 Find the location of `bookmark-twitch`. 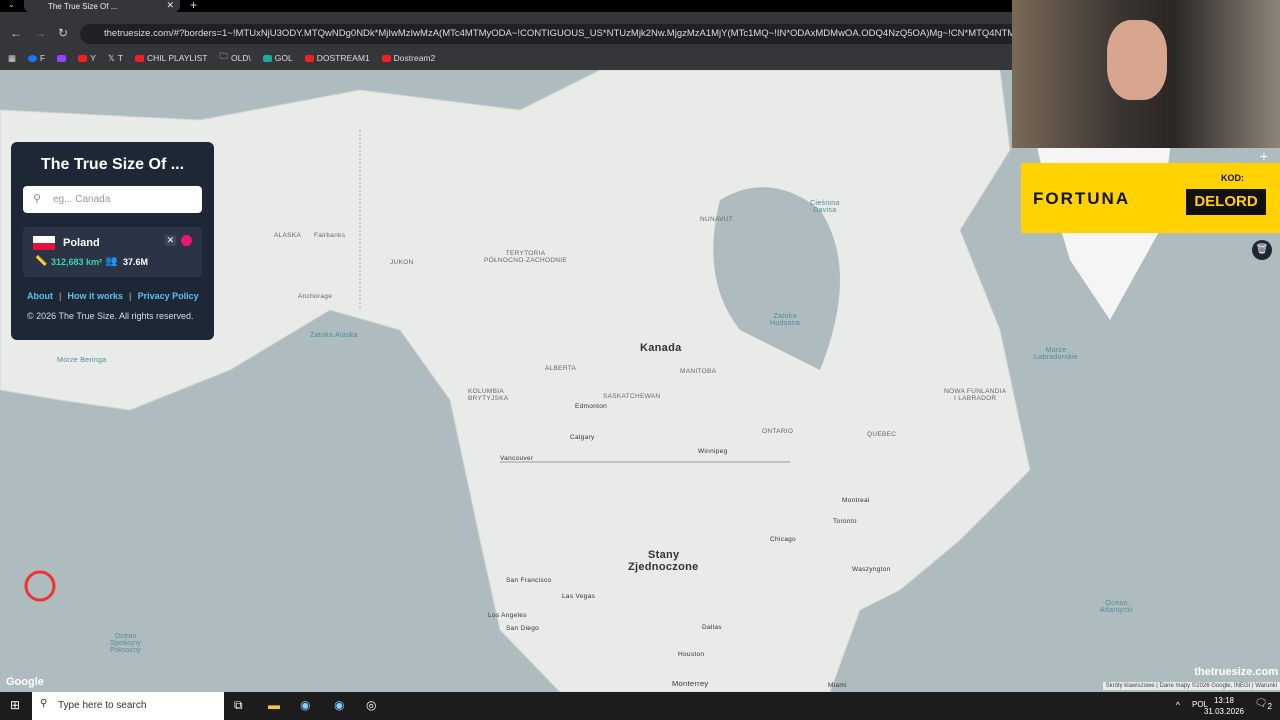

bookmark-twitch is located at coordinates (62, 58).